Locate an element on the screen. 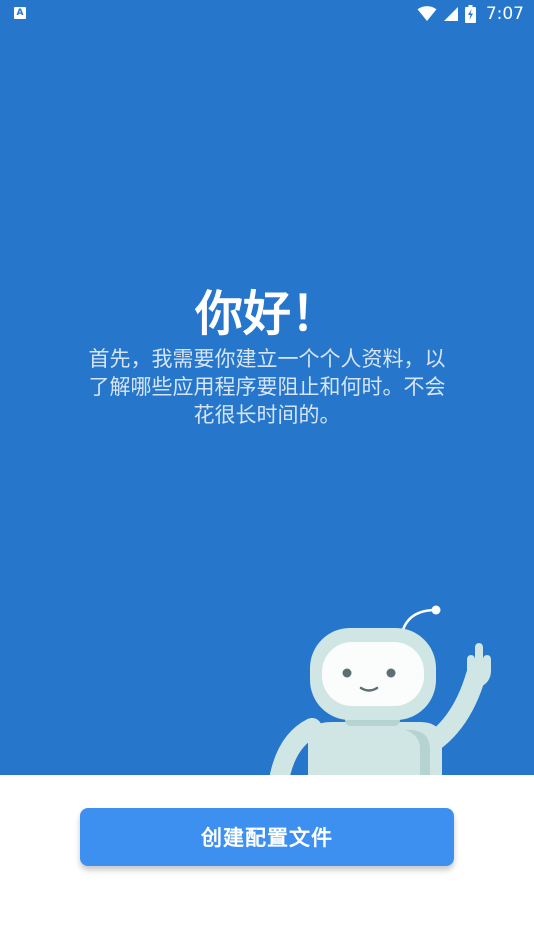 The width and height of the screenshot is (534, 950). create-profile-button: 创建配置文件 is located at coordinates (267, 837).